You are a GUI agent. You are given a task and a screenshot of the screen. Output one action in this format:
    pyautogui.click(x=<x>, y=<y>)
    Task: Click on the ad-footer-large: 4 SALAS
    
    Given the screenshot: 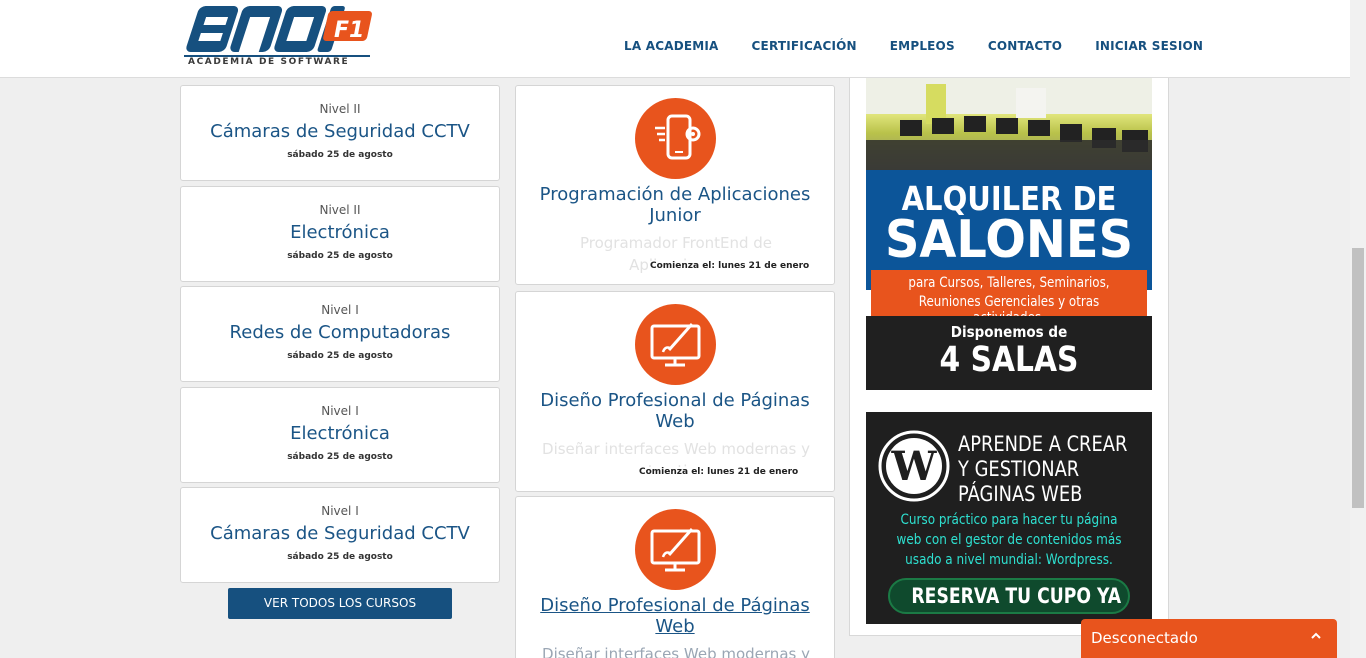 What is the action you would take?
    pyautogui.click(x=1009, y=360)
    